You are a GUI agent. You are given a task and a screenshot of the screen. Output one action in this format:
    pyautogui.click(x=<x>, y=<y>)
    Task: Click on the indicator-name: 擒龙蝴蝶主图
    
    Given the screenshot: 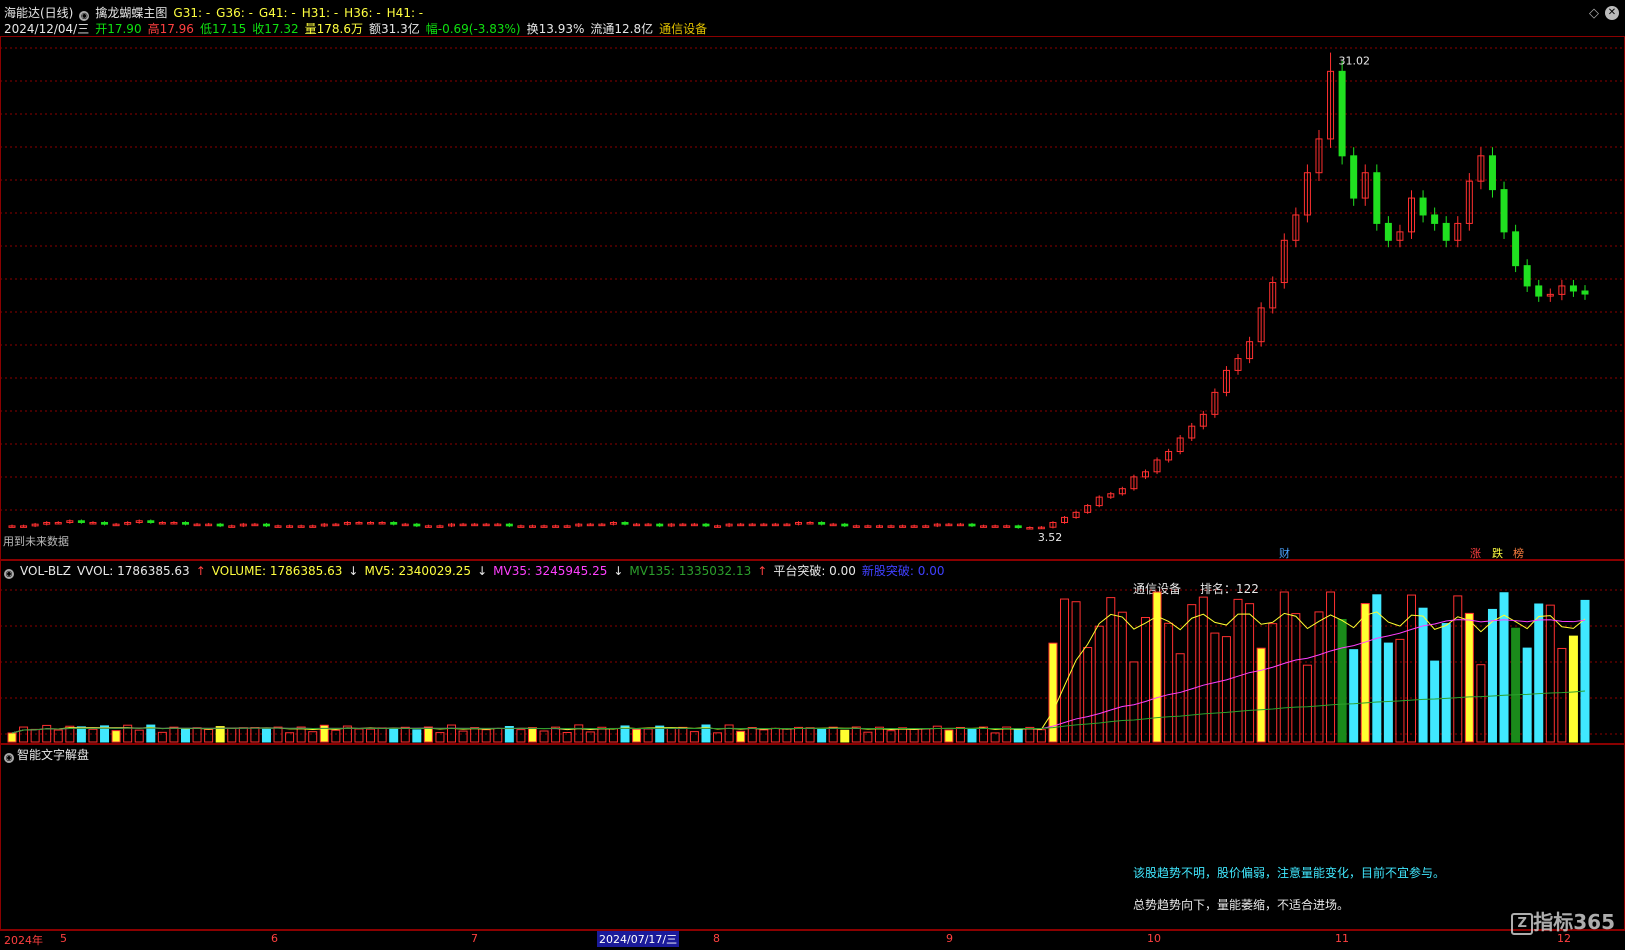 What is the action you would take?
    pyautogui.click(x=131, y=13)
    